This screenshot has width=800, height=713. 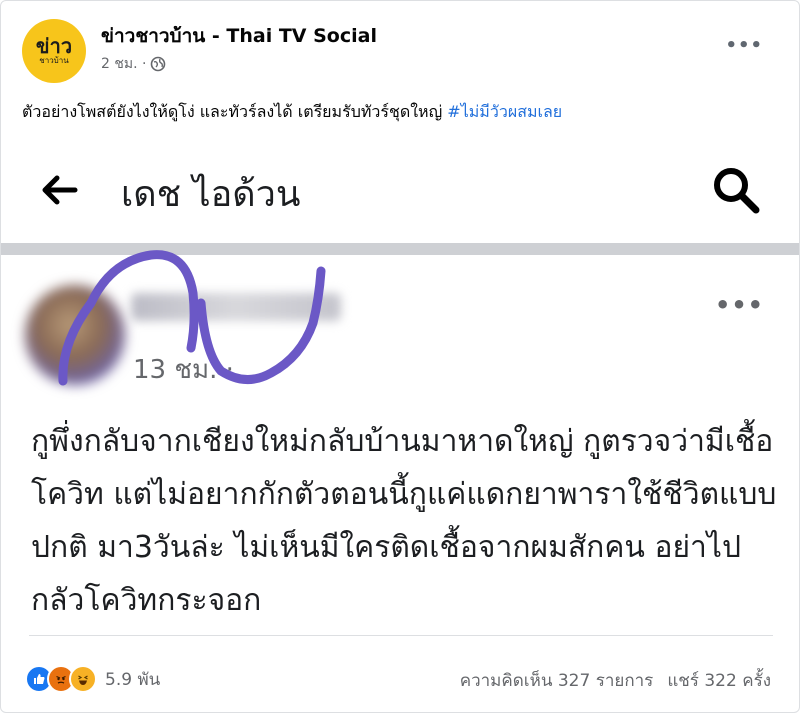 I want to click on engagement-stats: ความคิดเห็น 327 รายการ แชร์ 322 ครั้ง, so click(x=615, y=680).